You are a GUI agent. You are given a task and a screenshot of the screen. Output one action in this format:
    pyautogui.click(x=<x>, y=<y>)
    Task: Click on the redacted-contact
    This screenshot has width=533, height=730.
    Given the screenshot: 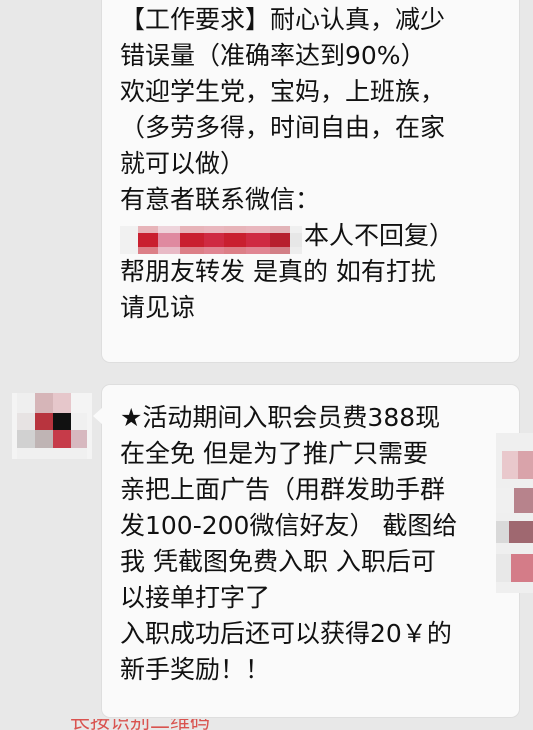 What is the action you would take?
    pyautogui.click(x=211, y=240)
    